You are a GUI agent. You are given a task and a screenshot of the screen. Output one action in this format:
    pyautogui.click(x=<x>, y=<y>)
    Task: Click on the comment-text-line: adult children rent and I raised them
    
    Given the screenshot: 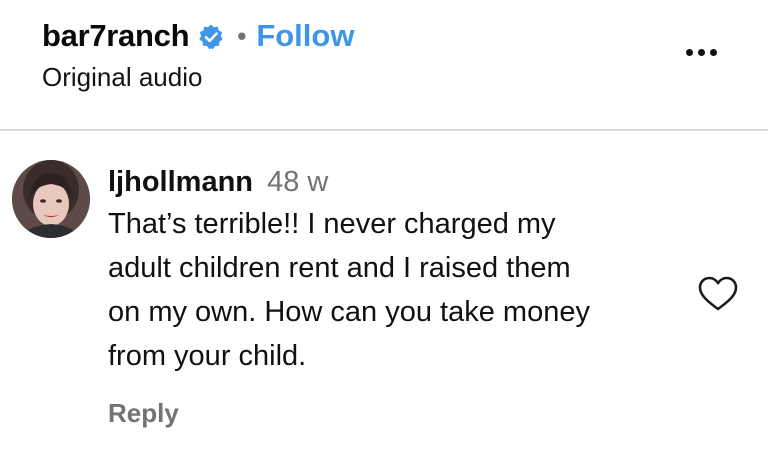 What is the action you would take?
    pyautogui.click(x=339, y=268)
    